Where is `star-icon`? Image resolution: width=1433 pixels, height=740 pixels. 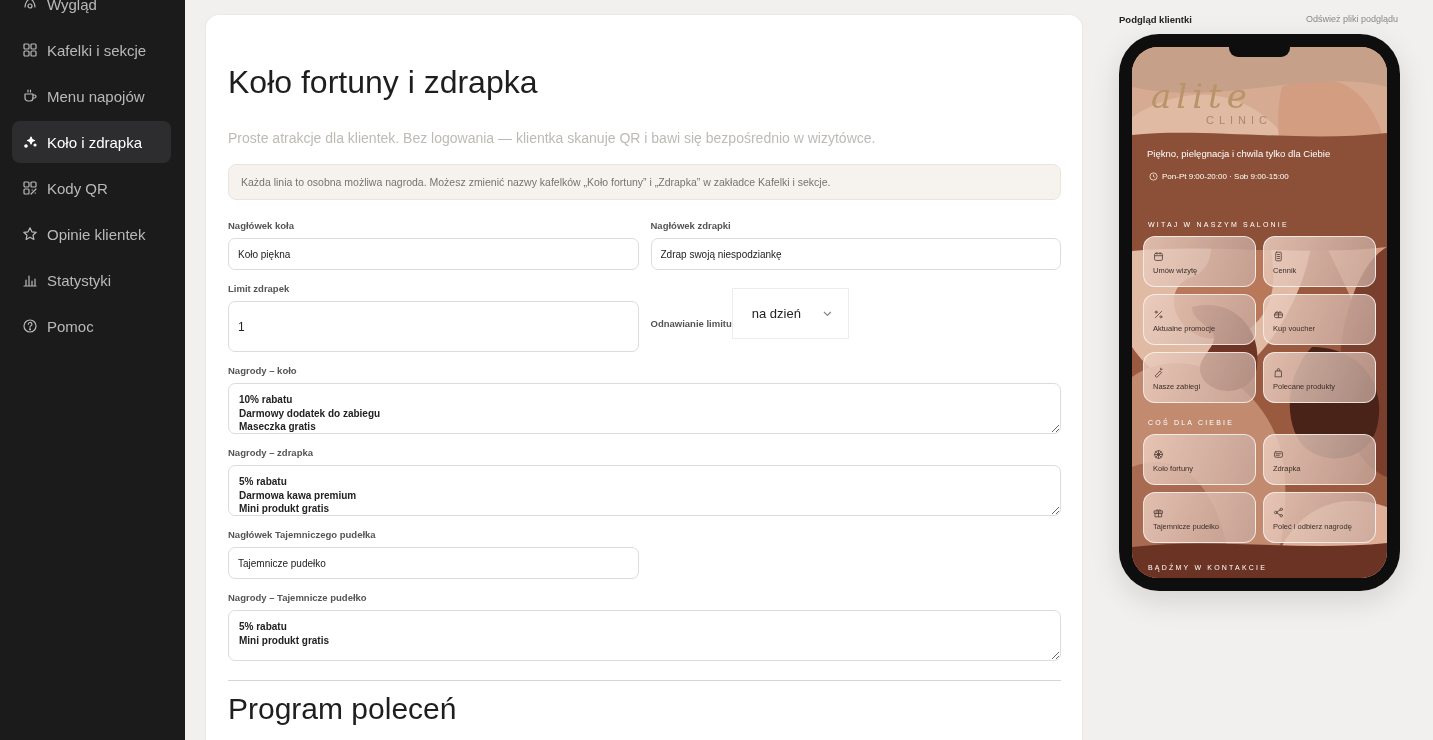 star-icon is located at coordinates (30, 234).